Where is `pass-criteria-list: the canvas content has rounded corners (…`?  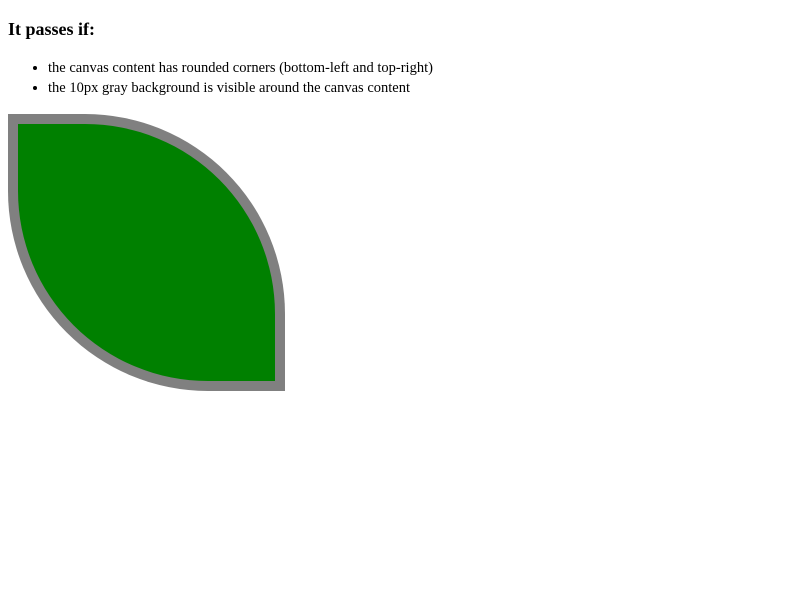
pass-criteria-list: the canvas content has rounded corners (… is located at coordinates (220, 78).